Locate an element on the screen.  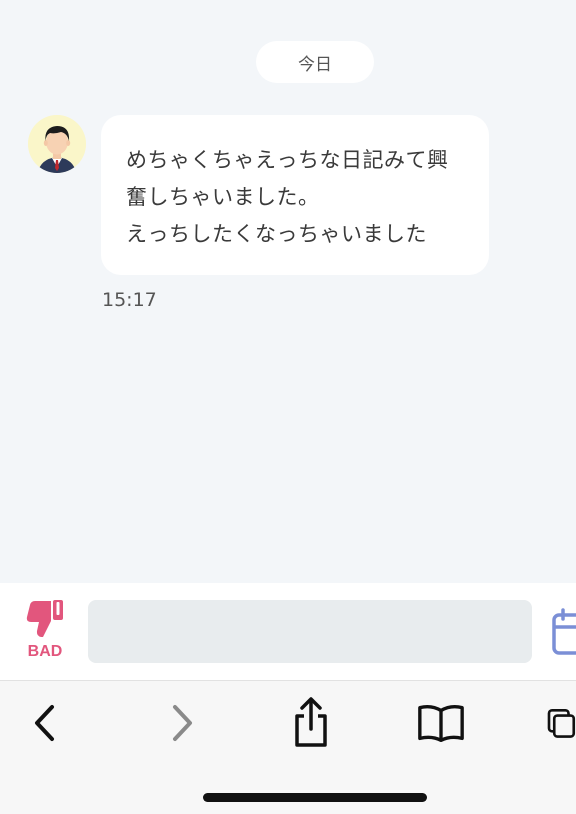
date-separator: 今日 is located at coordinates (315, 62).